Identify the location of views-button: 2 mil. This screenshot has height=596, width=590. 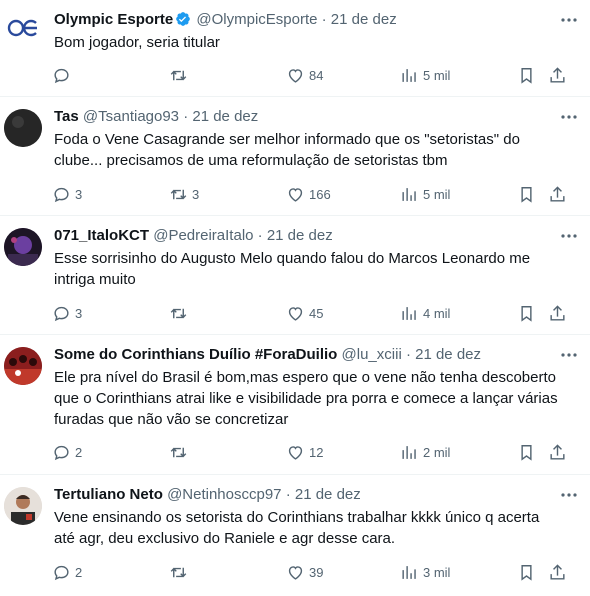
(425, 452).